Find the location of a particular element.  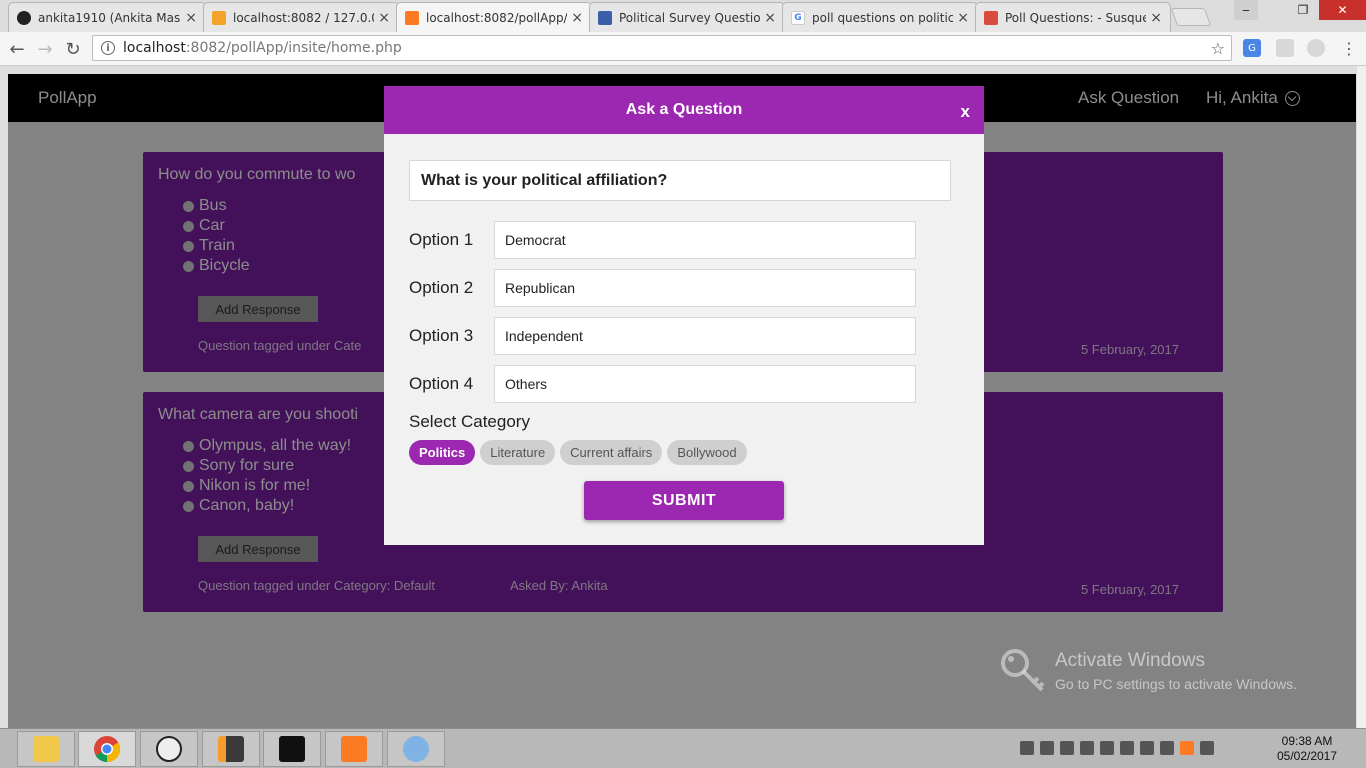

battery-icon is located at coordinates (1067, 748).